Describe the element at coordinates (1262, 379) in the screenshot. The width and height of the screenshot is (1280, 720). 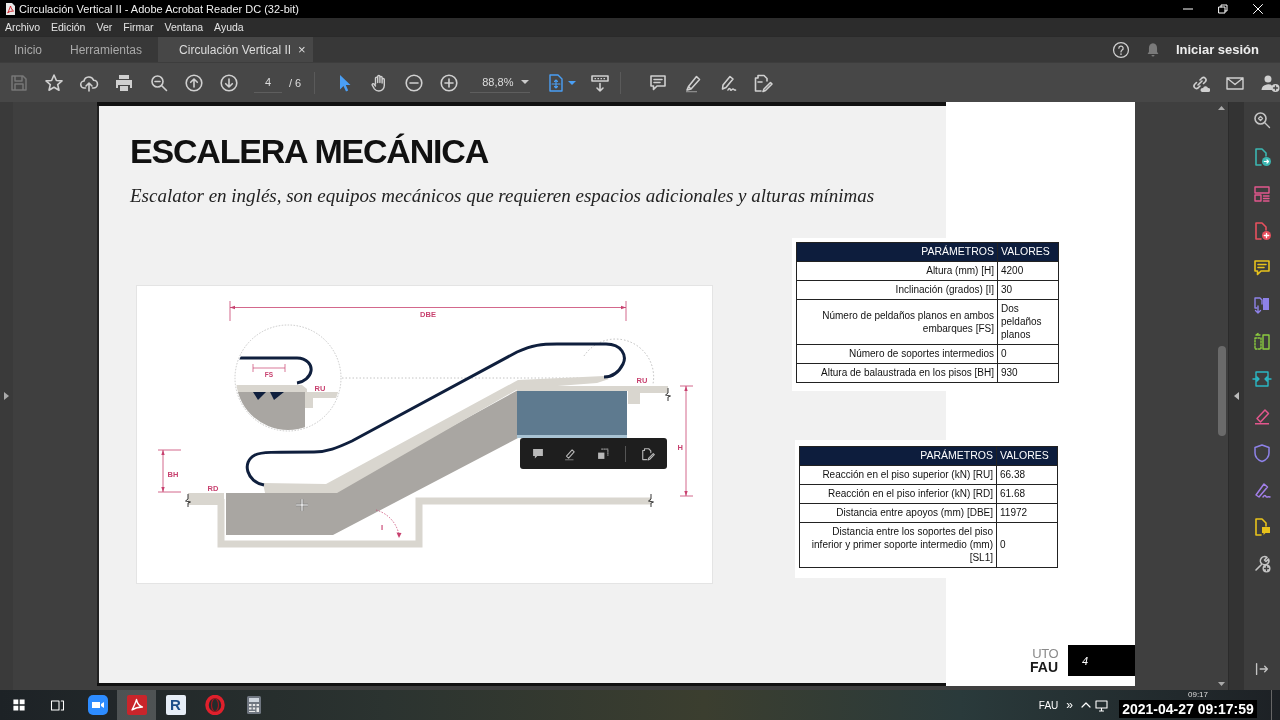
I see `compress-icon` at that location.